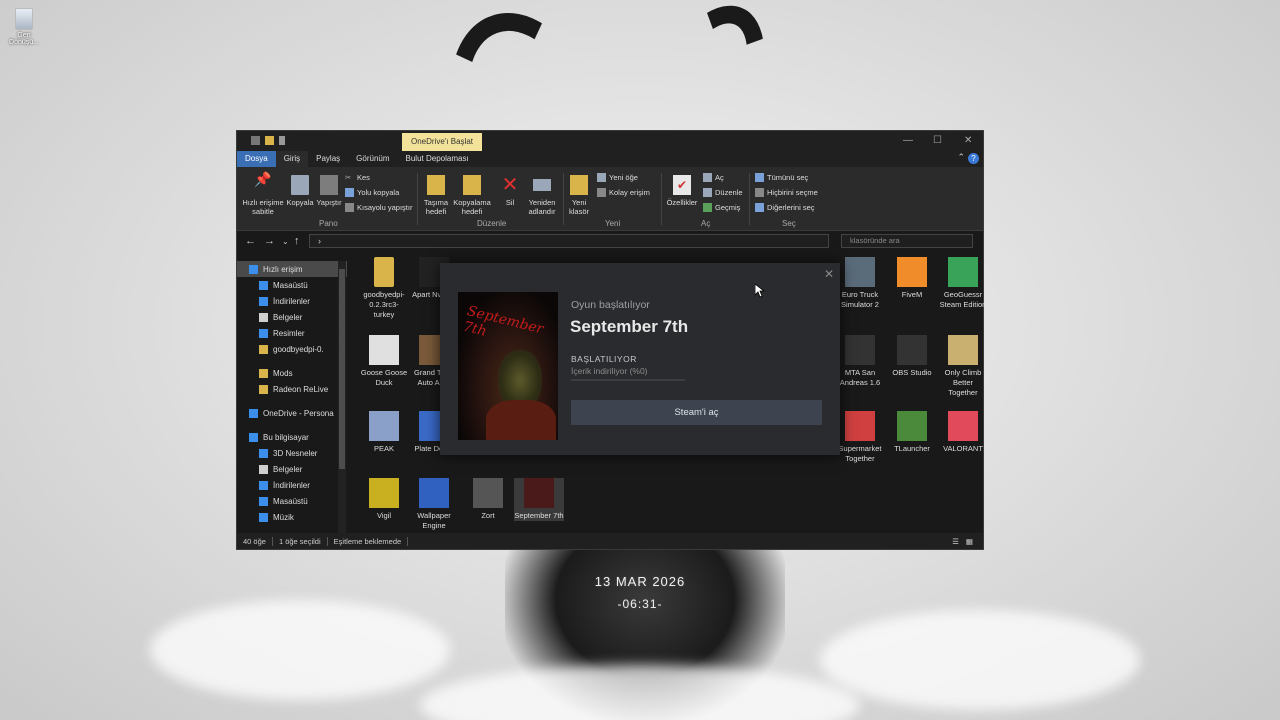  I want to click on sidebar-item-label: İndirilenler, so click(291, 301).